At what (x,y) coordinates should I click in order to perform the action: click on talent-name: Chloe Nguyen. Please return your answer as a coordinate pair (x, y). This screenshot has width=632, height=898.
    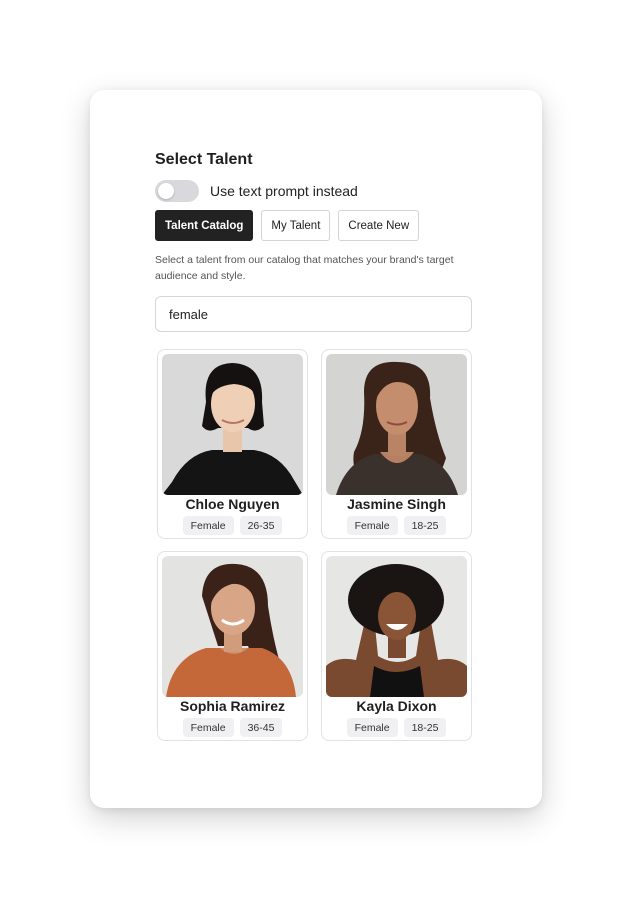
    Looking at the image, I should click on (232, 504).